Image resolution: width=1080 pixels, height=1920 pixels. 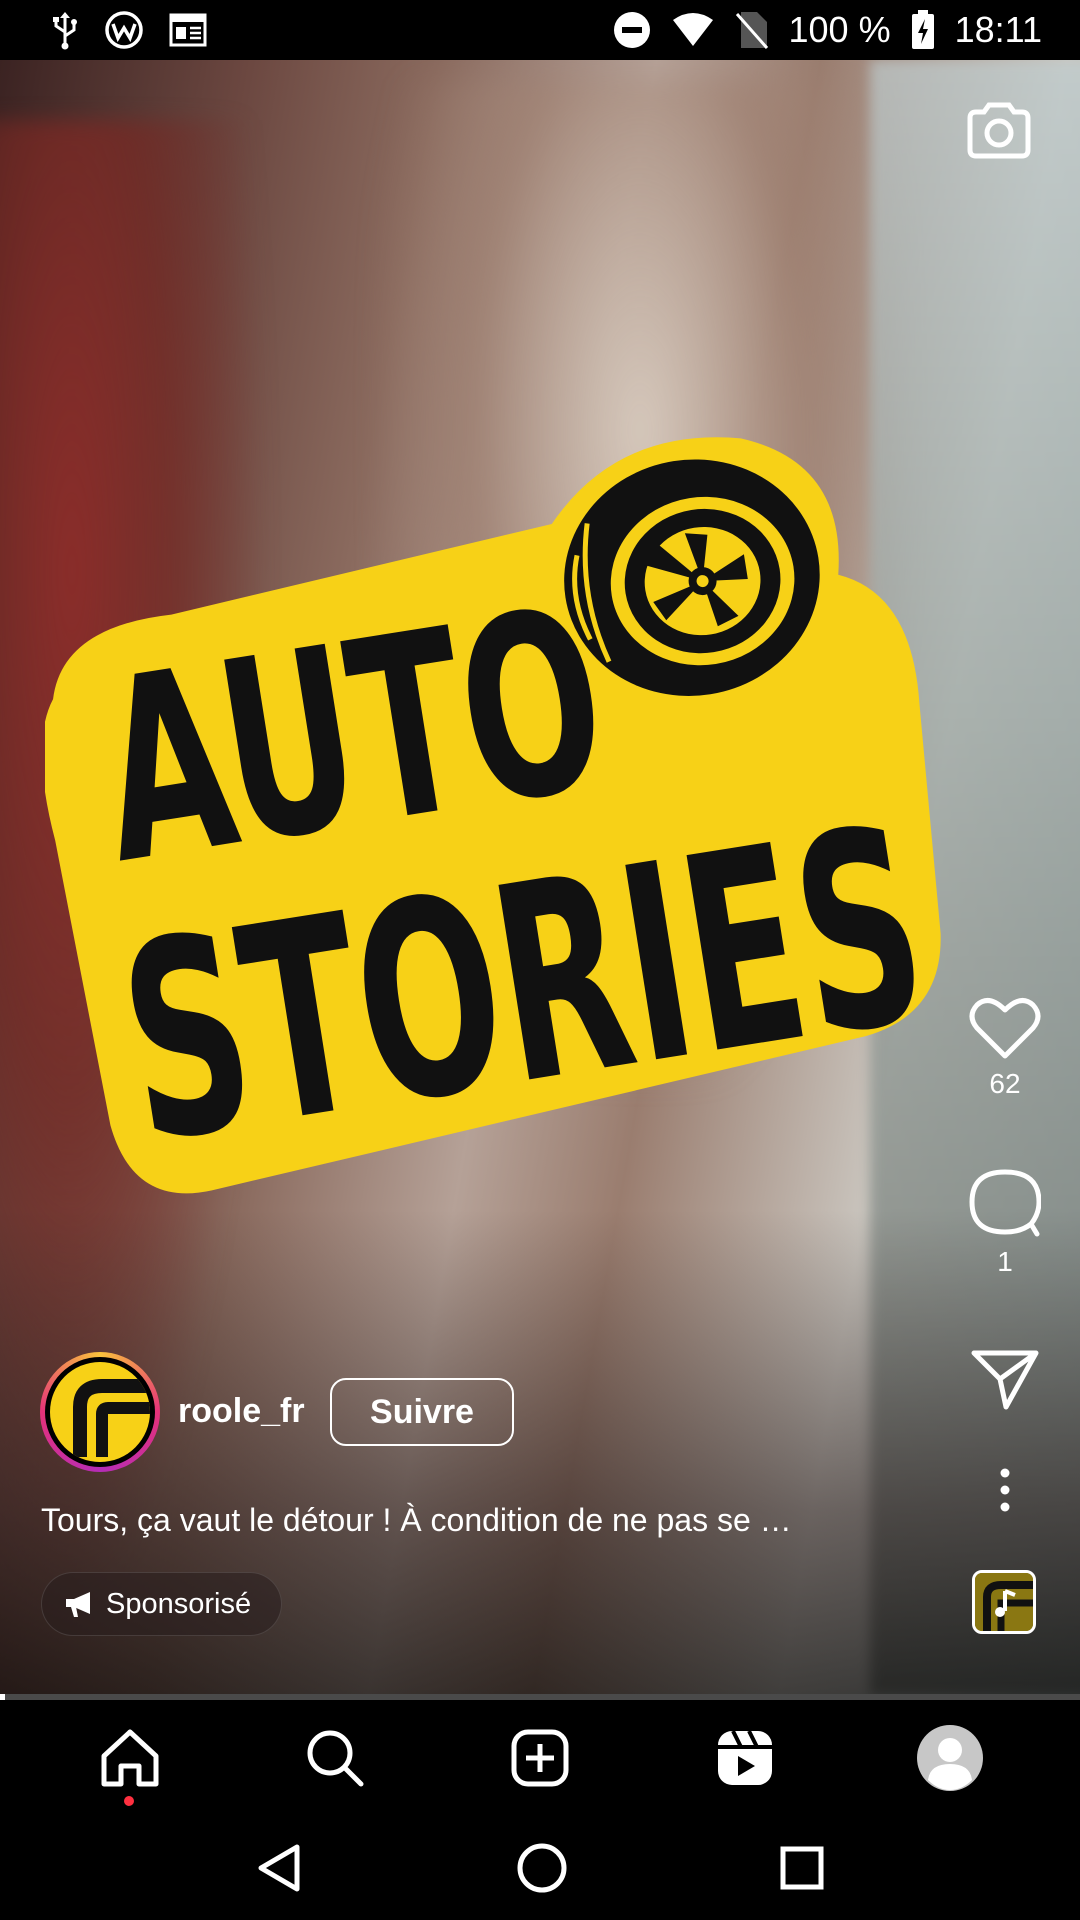 I want to click on account-avatar, so click(x=100, y=1412).